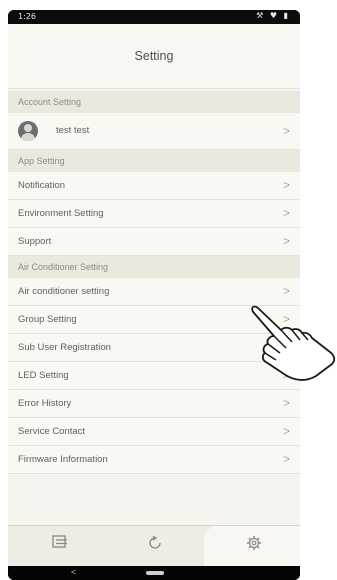 Image resolution: width=337 pixels, height=580 pixels. What do you see at coordinates (73, 130) in the screenshot?
I see `account-user-name: test test` at bounding box center [73, 130].